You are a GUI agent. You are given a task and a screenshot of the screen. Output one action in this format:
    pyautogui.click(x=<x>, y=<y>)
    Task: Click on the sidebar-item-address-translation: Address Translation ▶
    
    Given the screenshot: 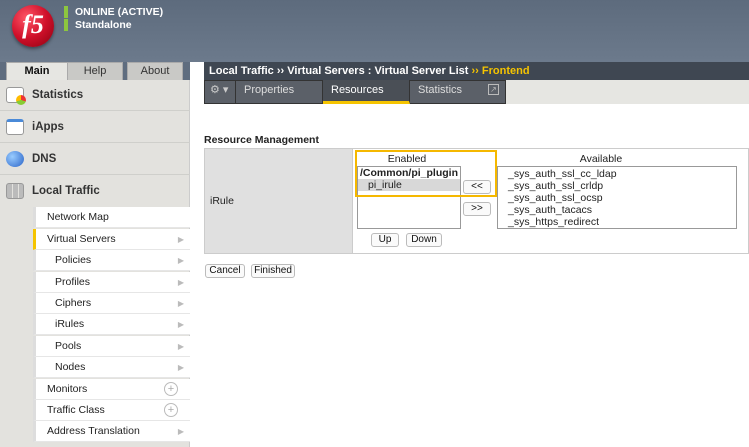 What is the action you would take?
    pyautogui.click(x=111, y=431)
    